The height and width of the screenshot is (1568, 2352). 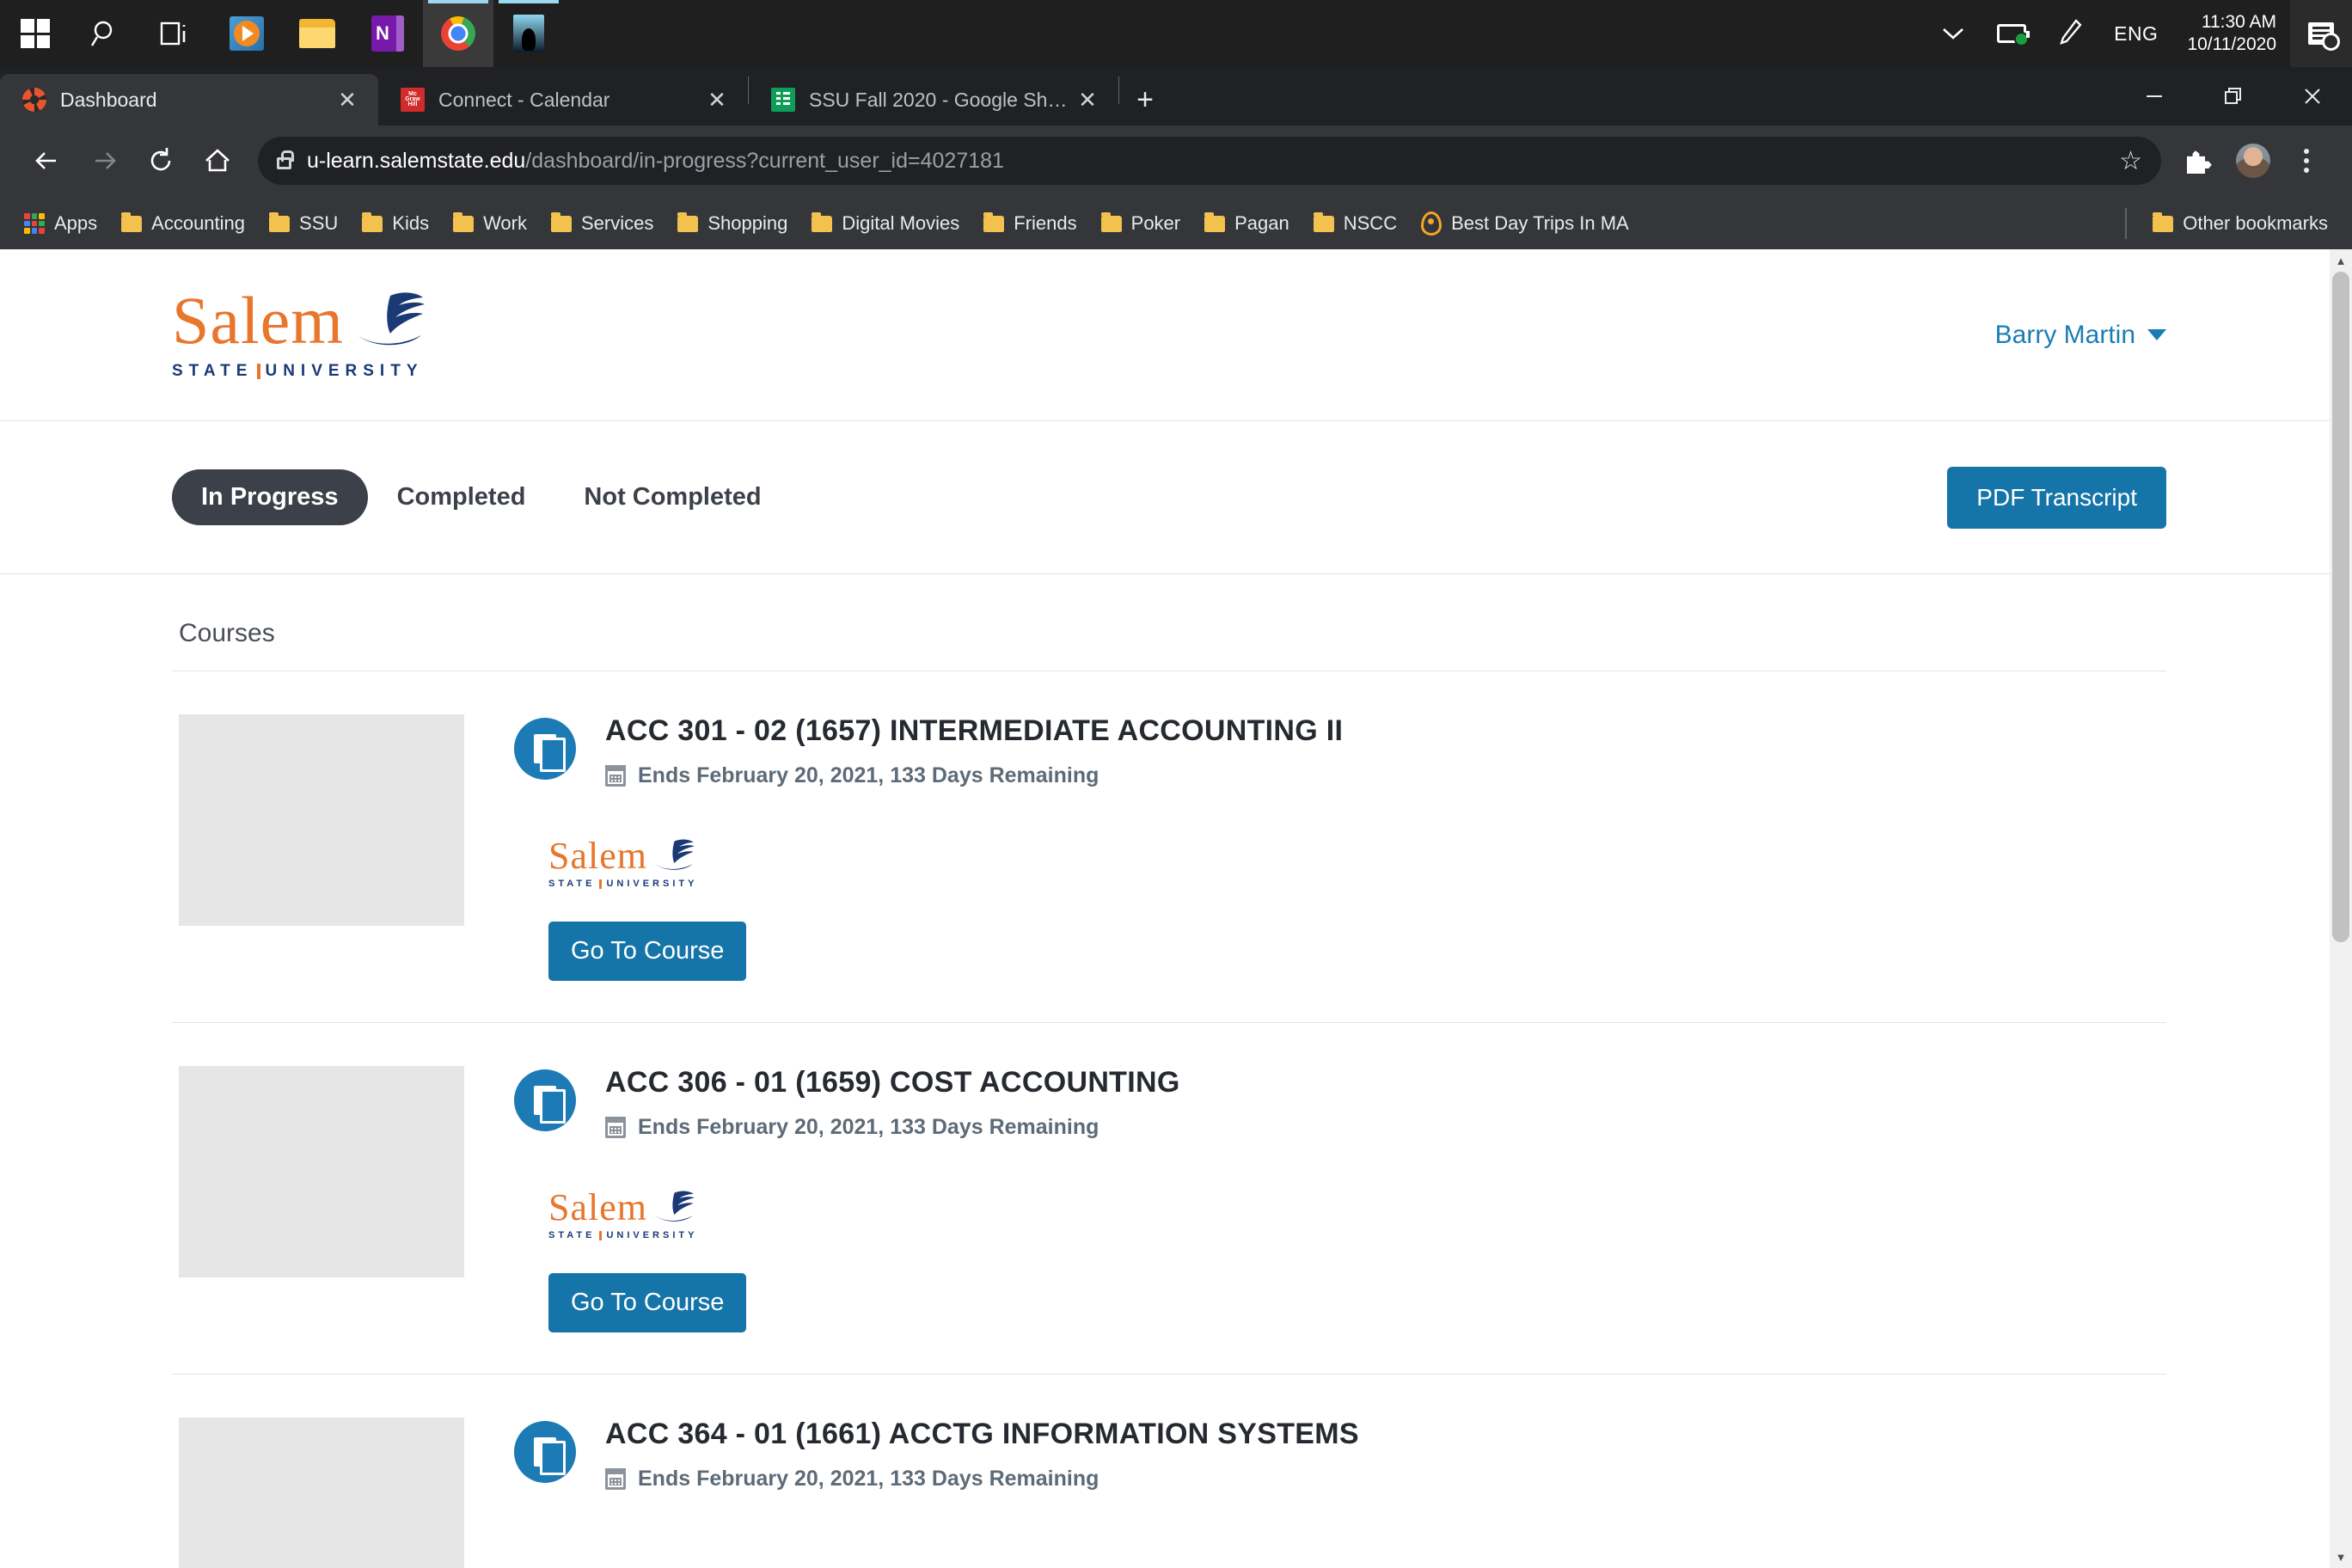 What do you see at coordinates (458, 33) in the screenshot?
I see `chrome-button` at bounding box center [458, 33].